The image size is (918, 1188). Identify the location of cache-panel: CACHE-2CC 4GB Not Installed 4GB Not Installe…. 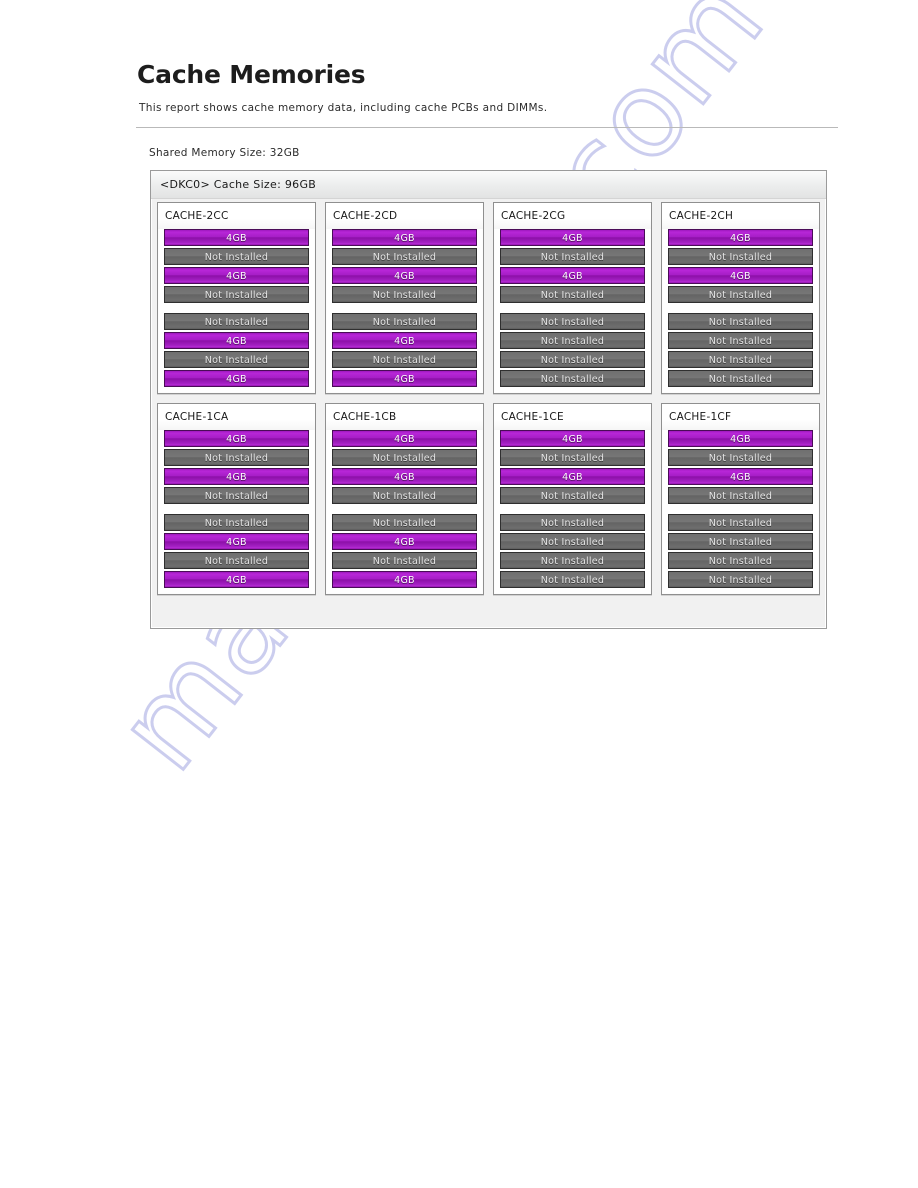
(236, 298).